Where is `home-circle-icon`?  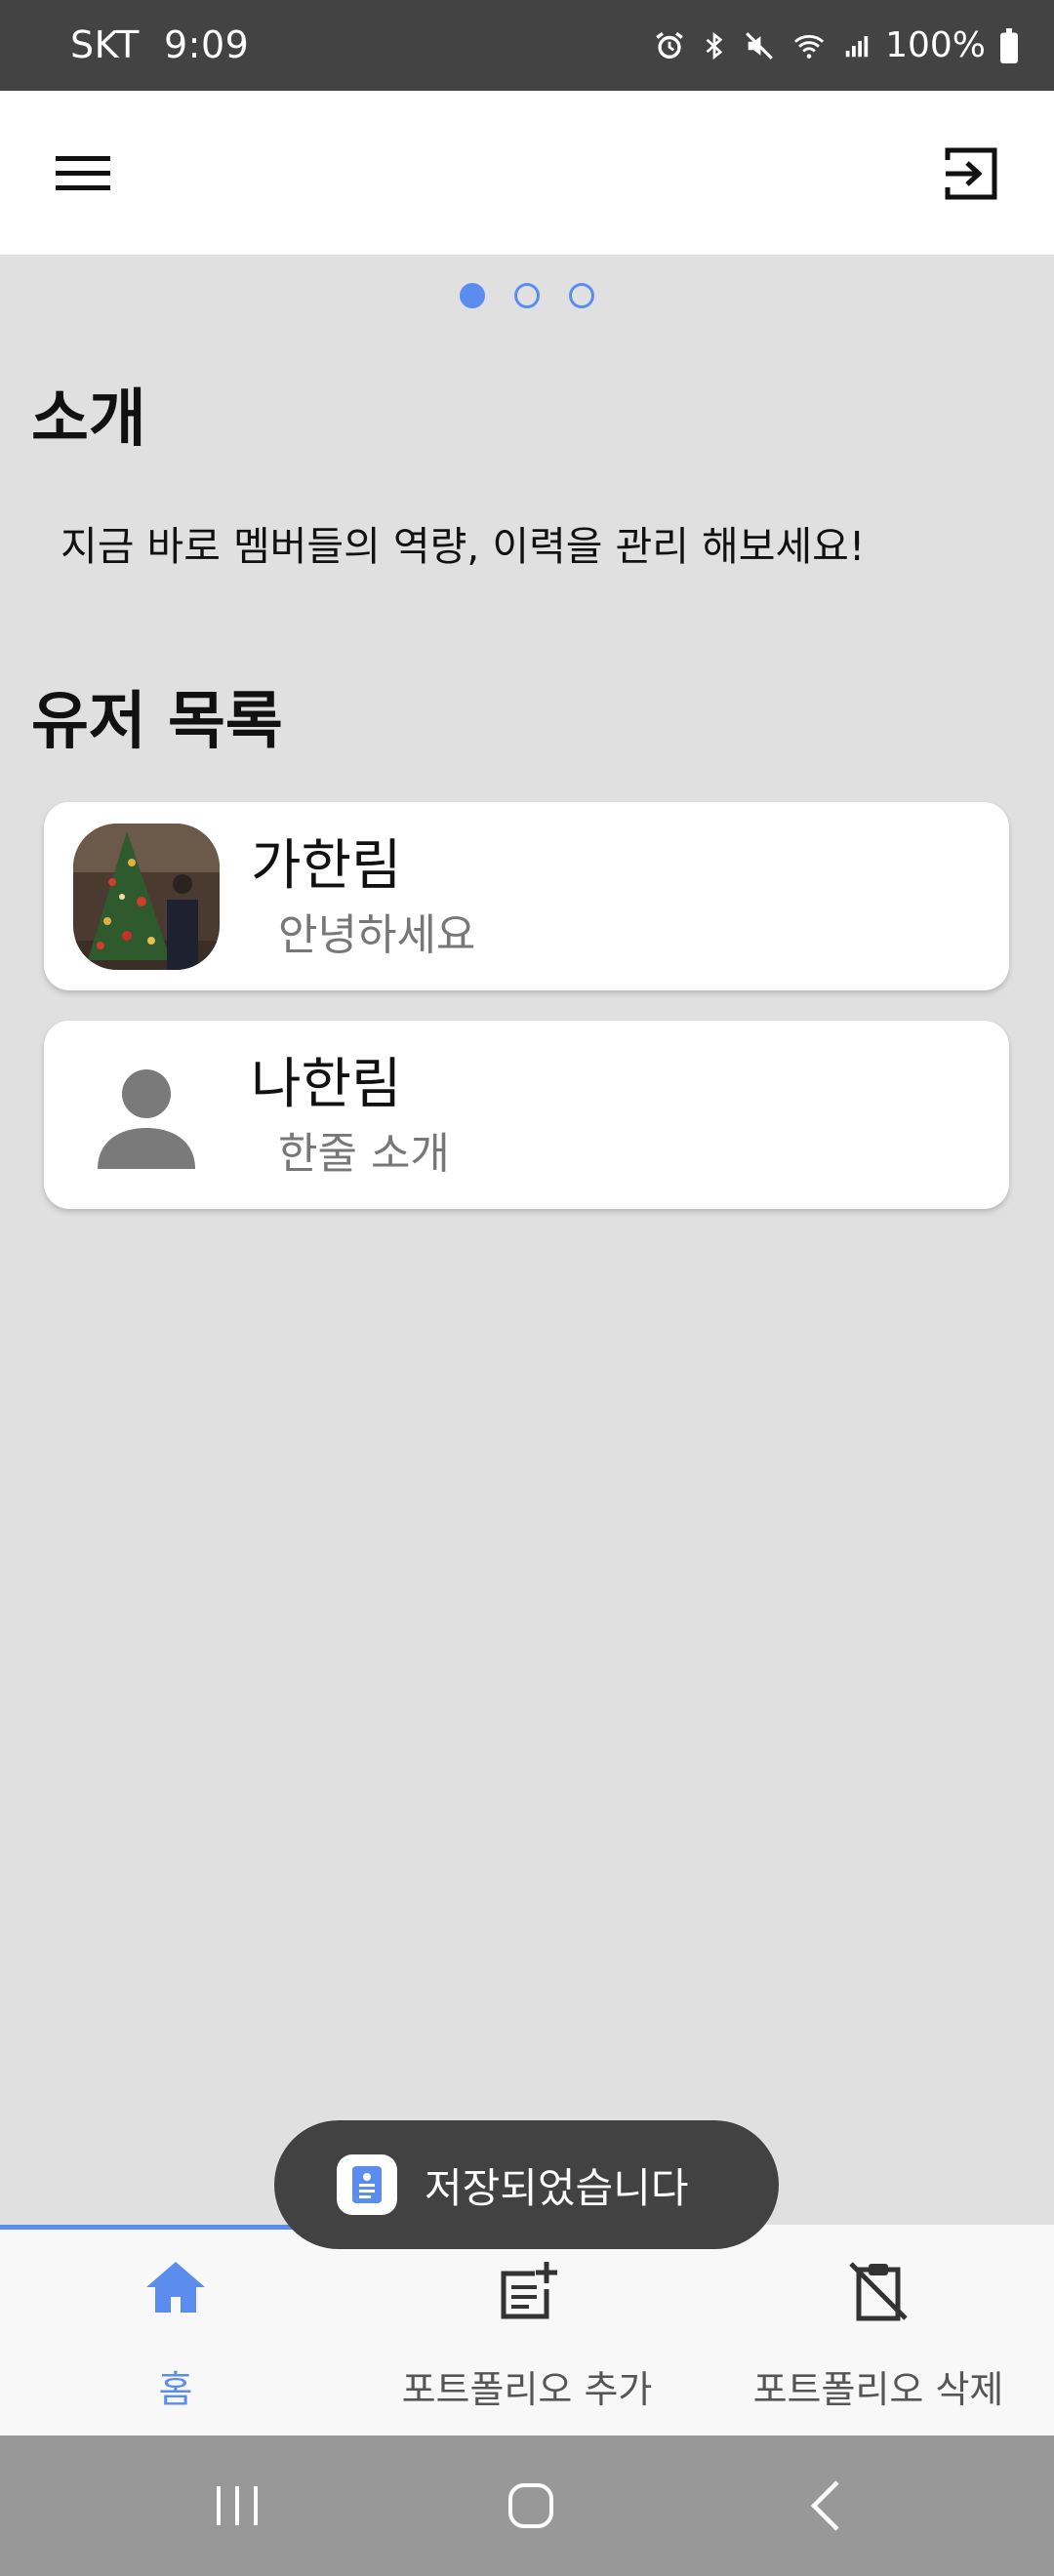
home-circle-icon is located at coordinates (531, 2505).